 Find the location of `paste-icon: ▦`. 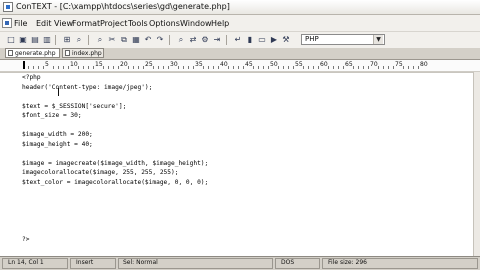

paste-icon: ▦ is located at coordinates (136, 40).